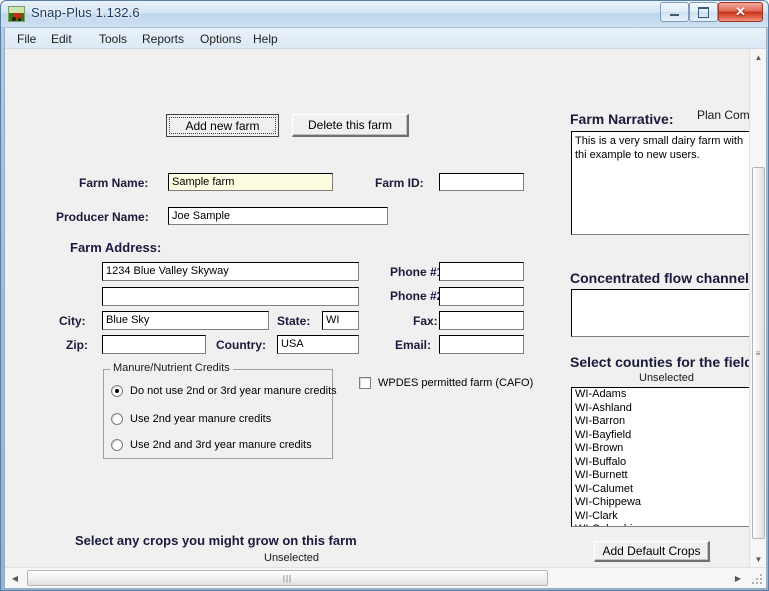  What do you see at coordinates (660, 436) in the screenshot?
I see `list-item: WI-Bayfield` at bounding box center [660, 436].